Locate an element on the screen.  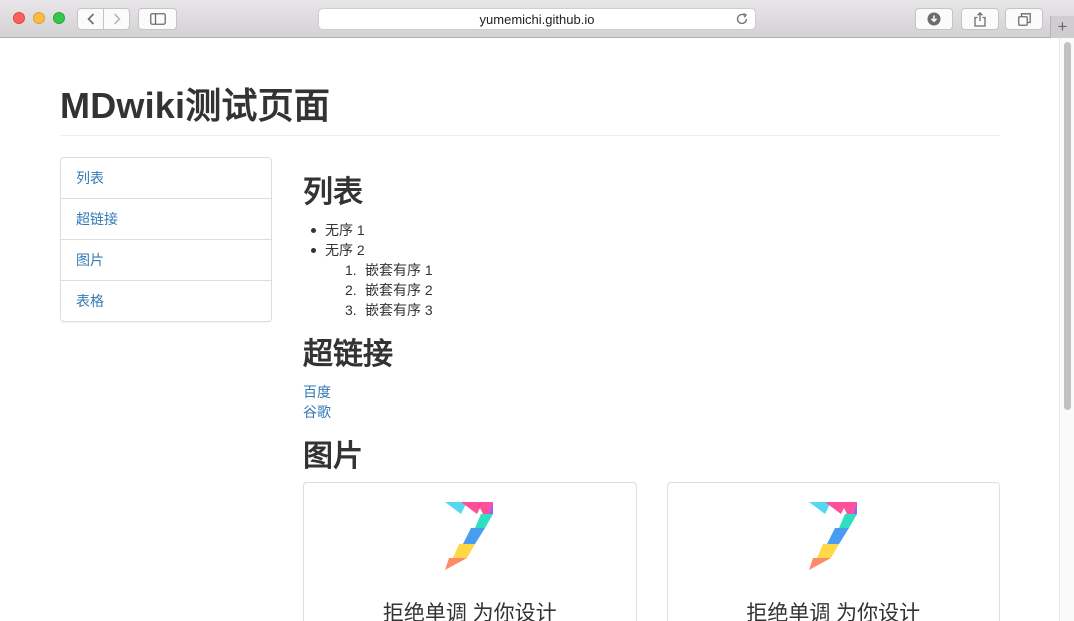
unordered-list: 无序 1 无序 2 1. 嵌套有序 1 2. 嵌套有序 2 3. 嵌套有序 3 is located at coordinates (651, 270).